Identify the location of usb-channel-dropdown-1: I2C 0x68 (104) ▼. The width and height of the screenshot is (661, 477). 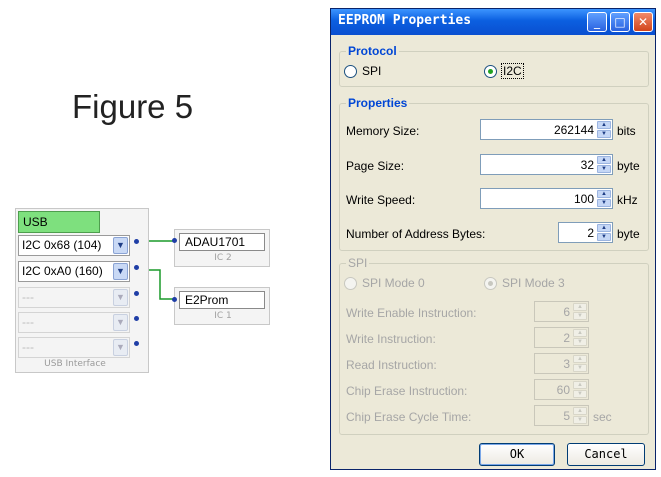
(74, 245).